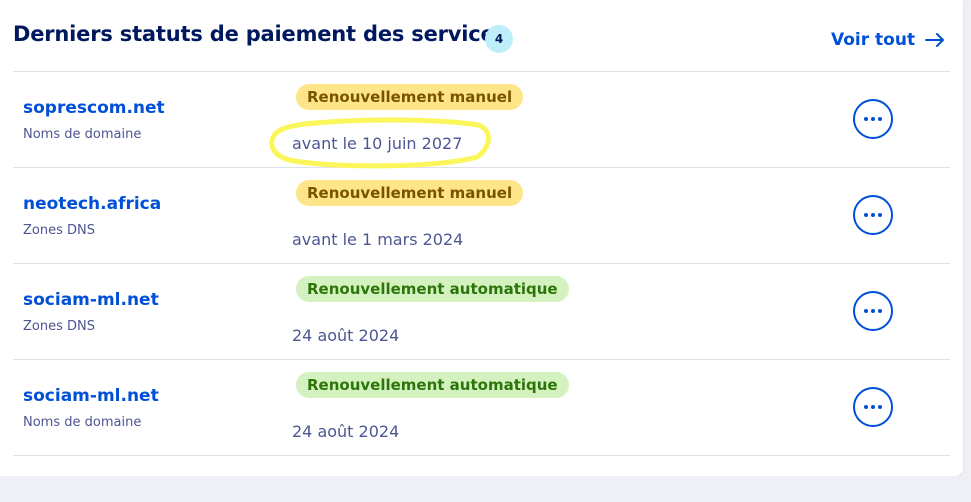 The width and height of the screenshot is (971, 502). What do you see at coordinates (481, 455) in the screenshot?
I see `divider` at bounding box center [481, 455].